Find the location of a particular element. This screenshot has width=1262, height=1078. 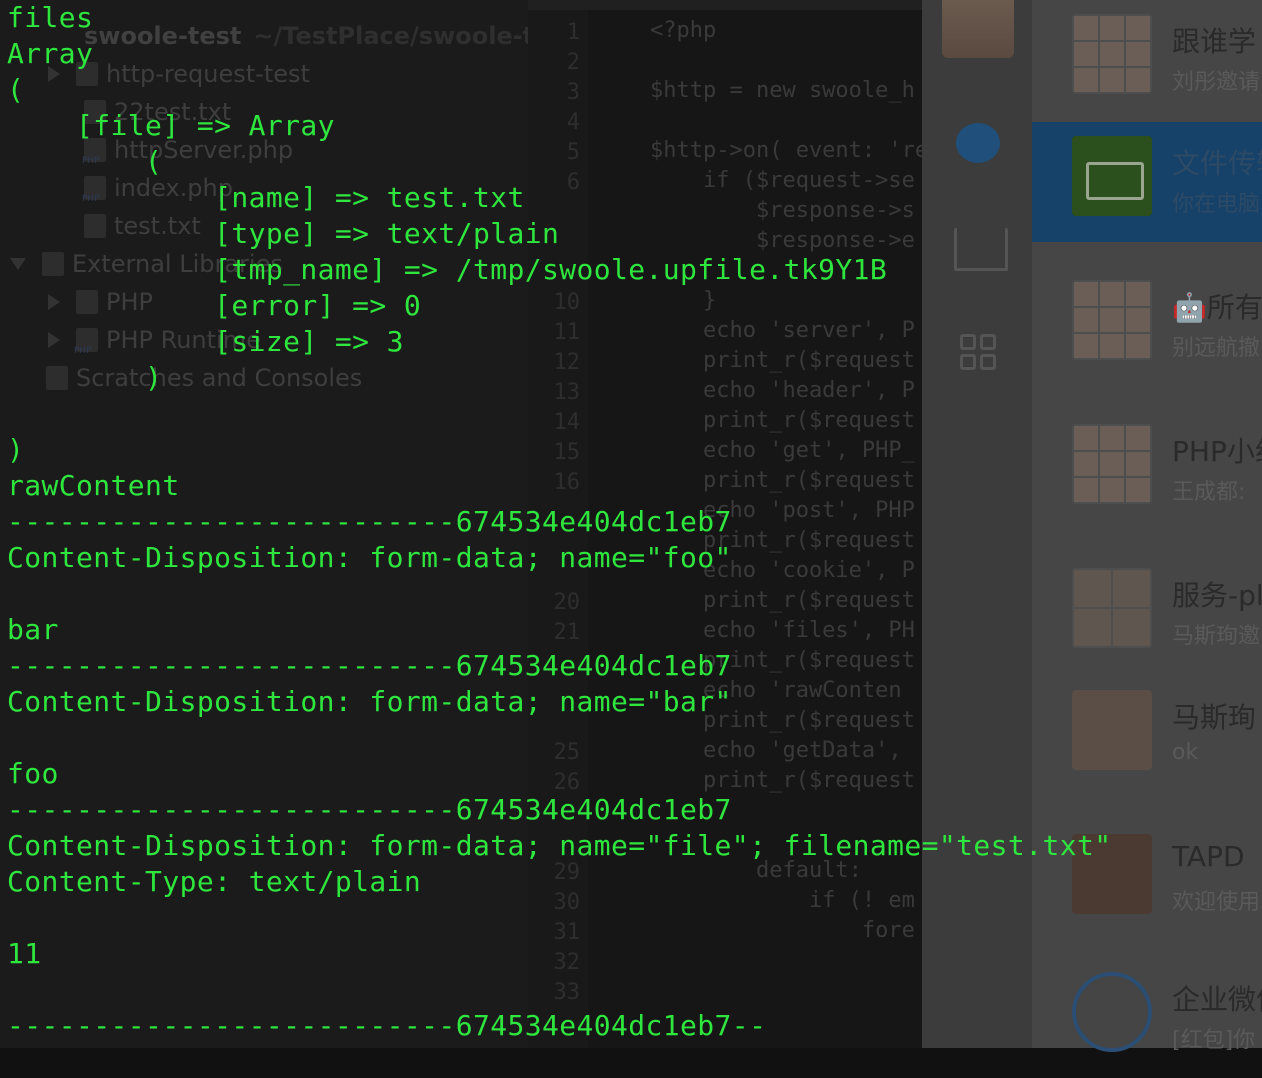

code-line: if ($request->se is located at coordinates (782, 180).